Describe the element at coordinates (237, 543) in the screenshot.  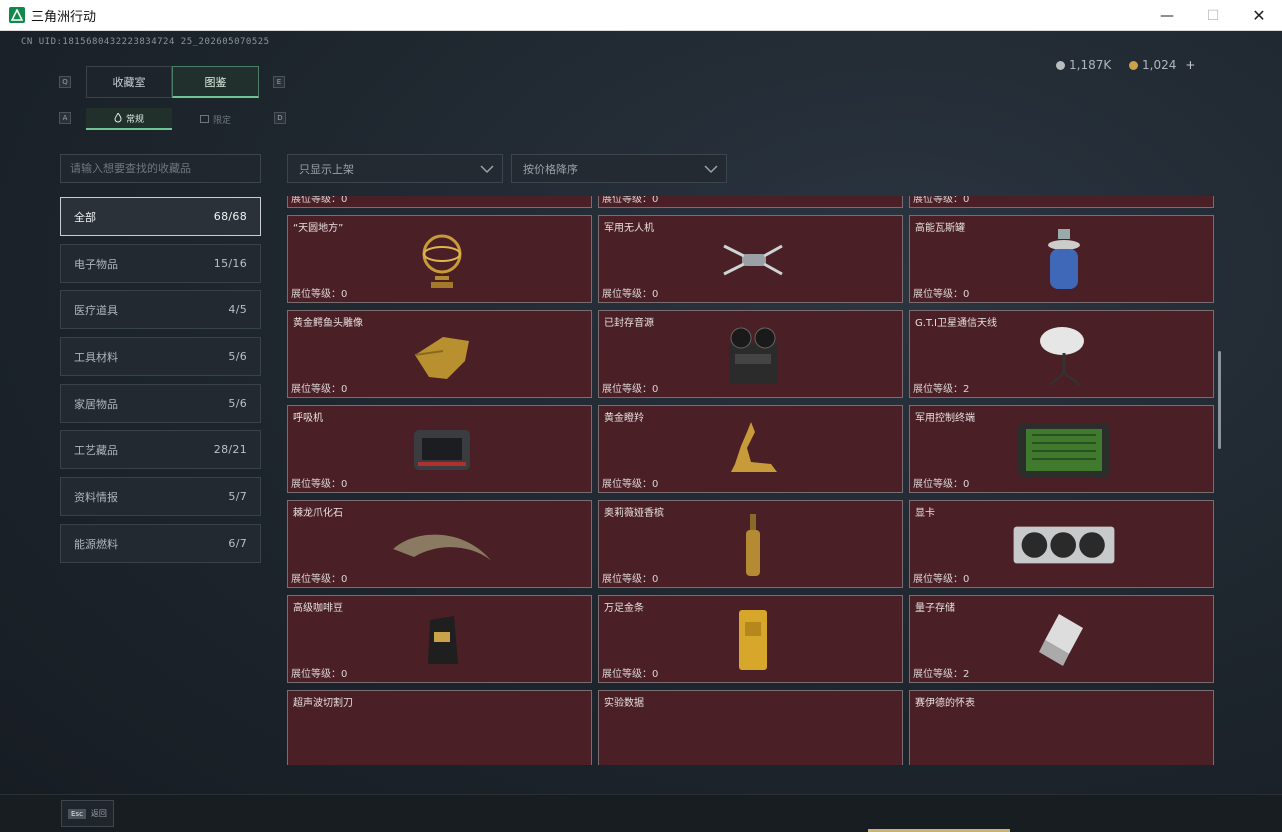
I see `category-count: 6/7` at that location.